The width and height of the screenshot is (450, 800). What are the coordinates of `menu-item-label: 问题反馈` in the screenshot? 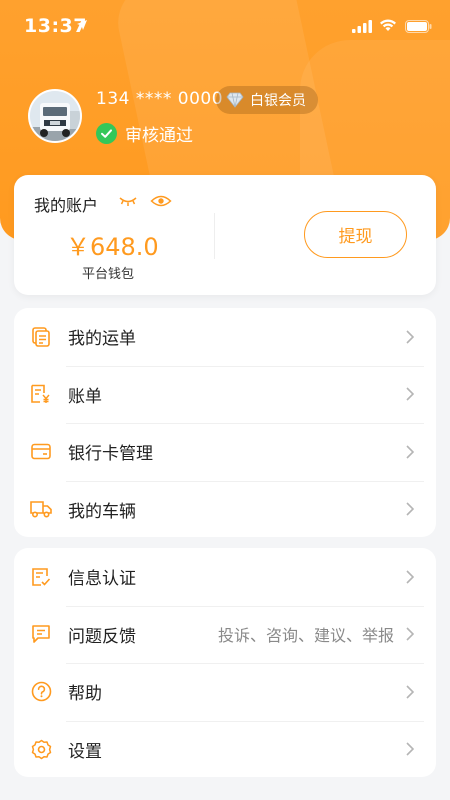 It's located at (102, 636).